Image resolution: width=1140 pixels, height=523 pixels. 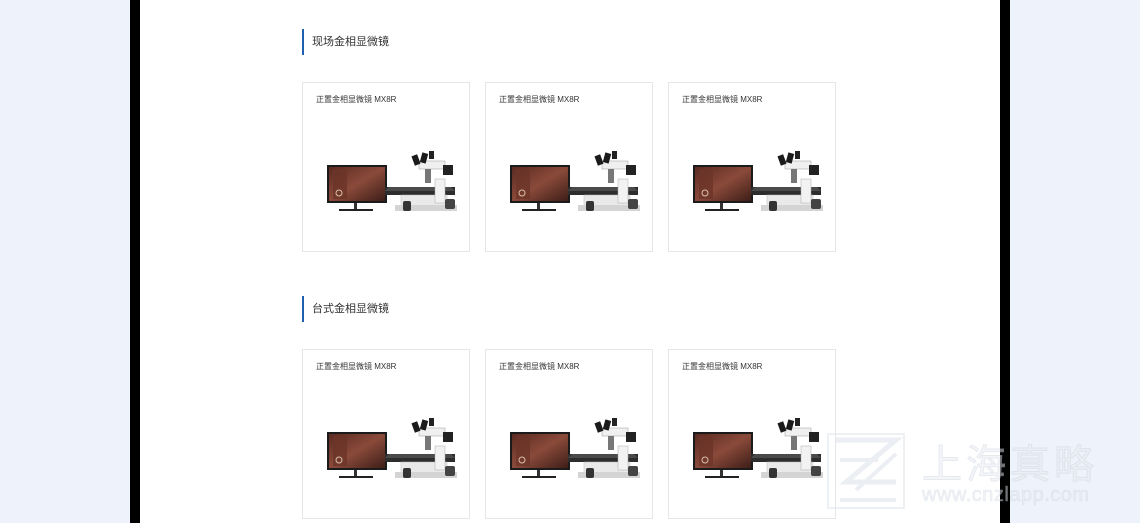 What do you see at coordinates (1006, 495) in the screenshot?
I see `watermark-url: www.cnzlapp.com` at bounding box center [1006, 495].